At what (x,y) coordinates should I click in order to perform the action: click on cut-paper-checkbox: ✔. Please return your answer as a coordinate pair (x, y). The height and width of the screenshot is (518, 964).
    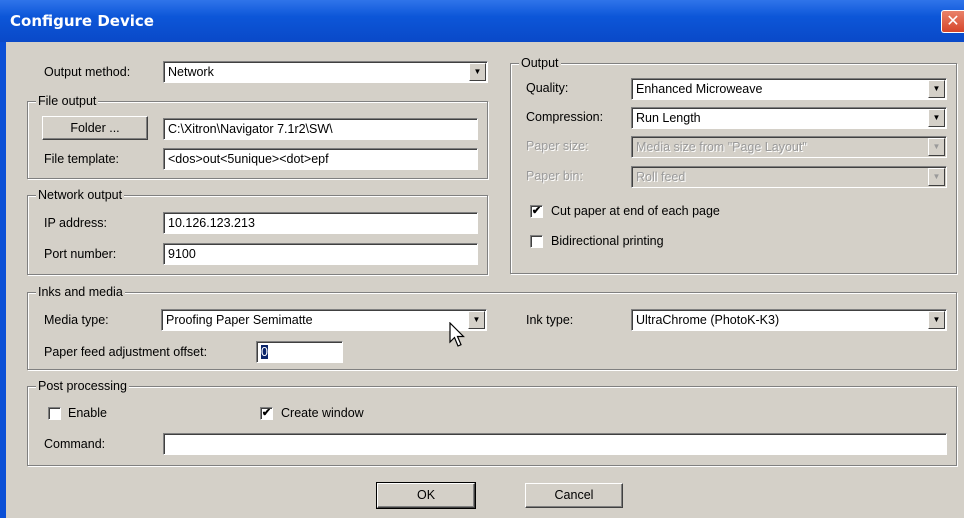
    Looking at the image, I should click on (536, 211).